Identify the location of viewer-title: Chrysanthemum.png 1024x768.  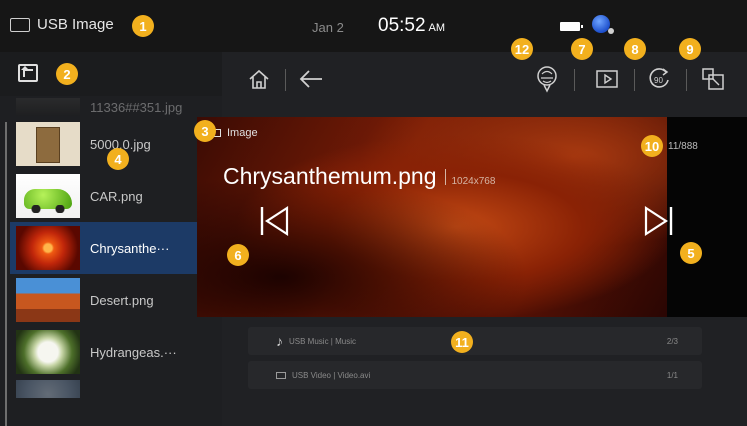
(359, 176).